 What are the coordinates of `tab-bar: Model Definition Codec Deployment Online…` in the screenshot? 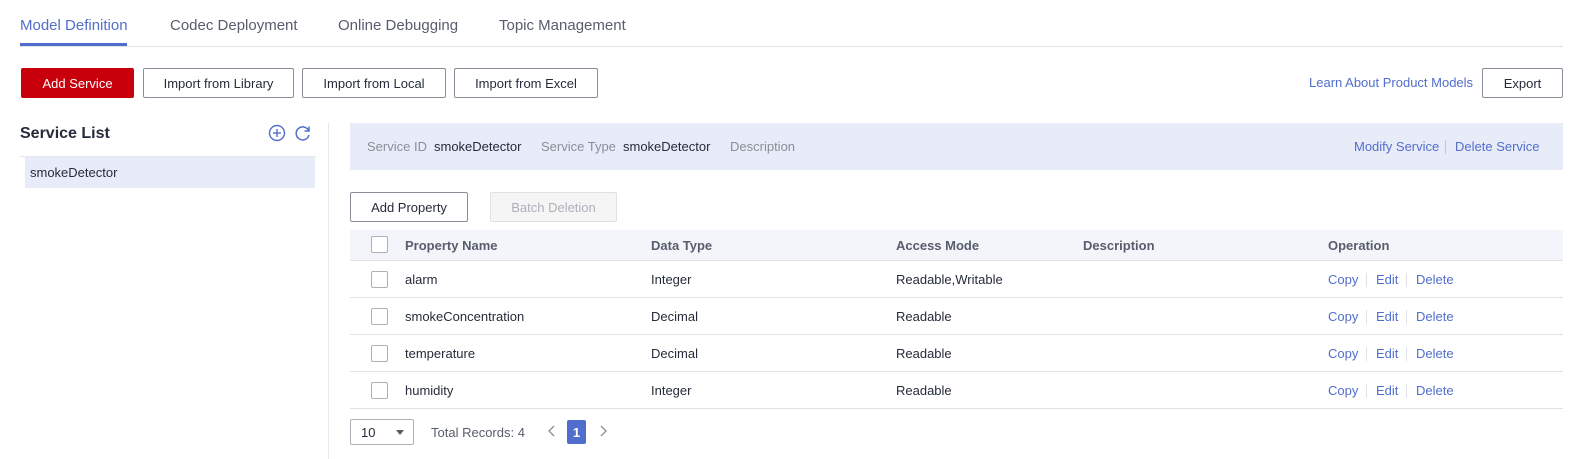 It's located at (791, 23).